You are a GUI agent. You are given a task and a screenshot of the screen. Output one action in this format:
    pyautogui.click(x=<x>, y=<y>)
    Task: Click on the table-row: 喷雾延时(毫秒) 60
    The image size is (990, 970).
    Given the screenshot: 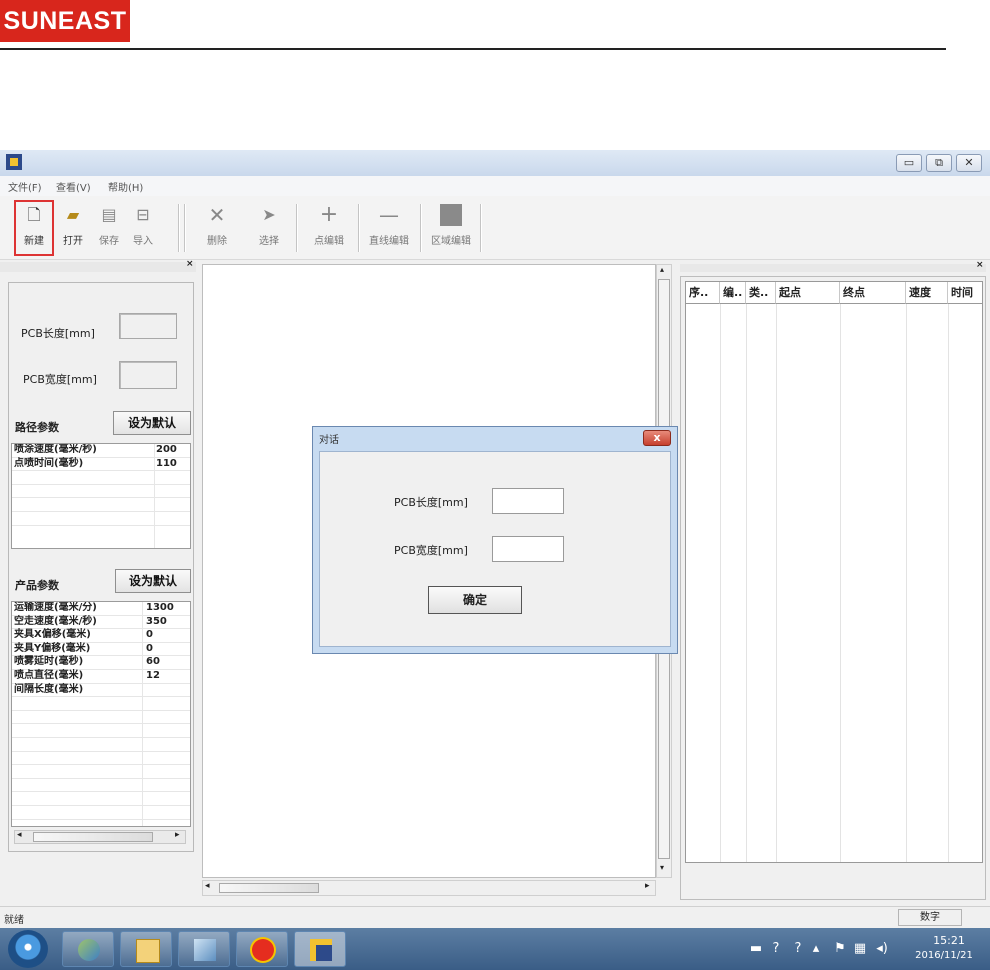 What is the action you would take?
    pyautogui.click(x=101, y=663)
    